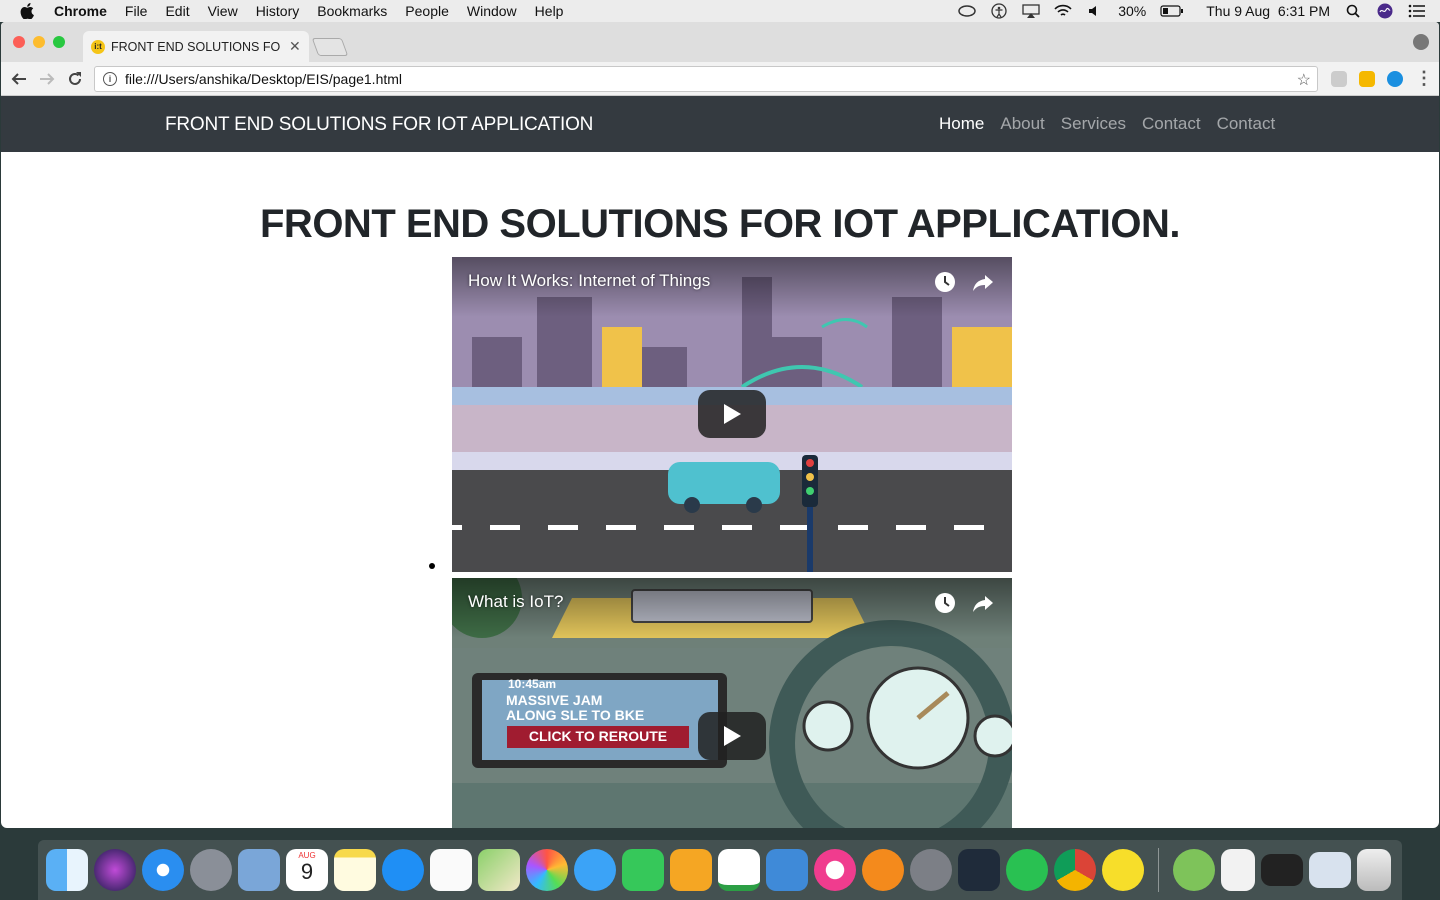  What do you see at coordinates (643, 870) in the screenshot?
I see `facetime-icon` at bounding box center [643, 870].